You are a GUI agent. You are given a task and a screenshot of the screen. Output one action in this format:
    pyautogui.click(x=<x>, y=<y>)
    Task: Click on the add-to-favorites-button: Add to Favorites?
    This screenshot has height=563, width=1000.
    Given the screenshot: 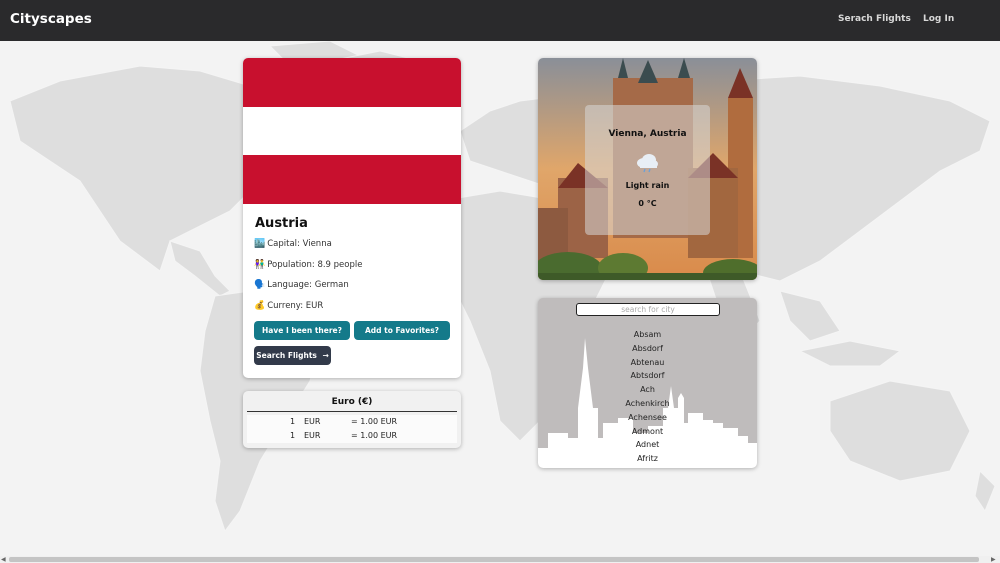 What is the action you would take?
    pyautogui.click(x=402, y=330)
    